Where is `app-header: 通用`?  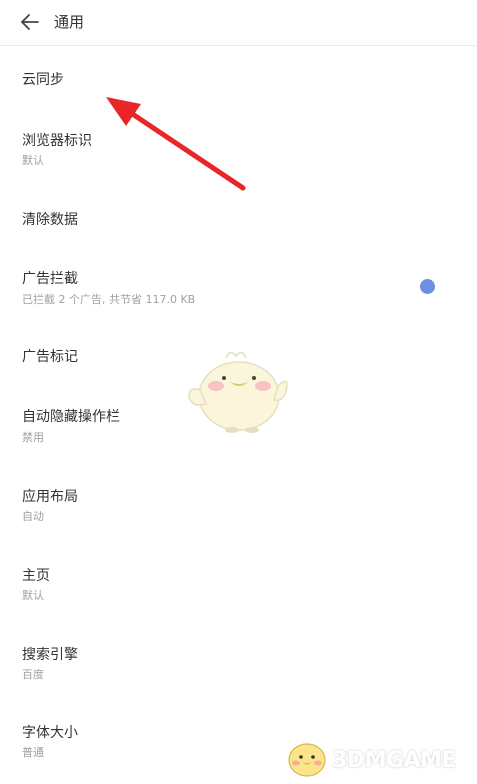
app-header: 通用 is located at coordinates (238, 23).